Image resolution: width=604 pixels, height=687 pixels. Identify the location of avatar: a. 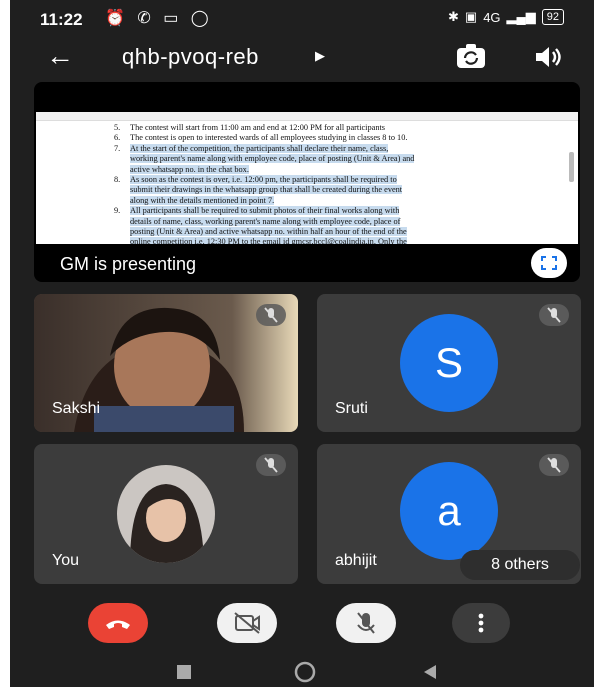
(449, 511).